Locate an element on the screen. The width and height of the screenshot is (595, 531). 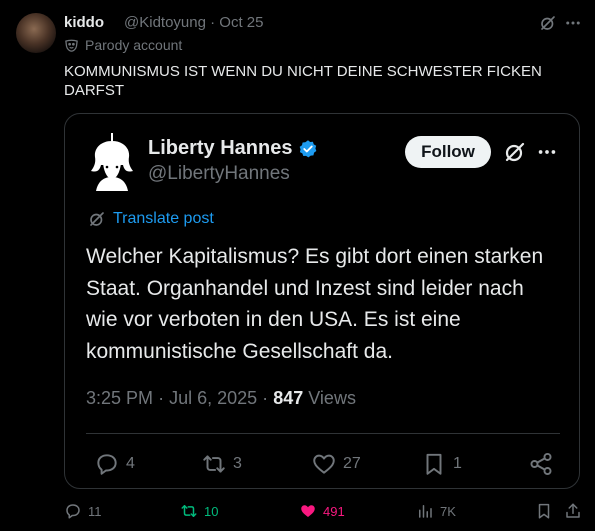
quote-author-name-row: Liberty Hannes is located at coordinates (233, 148).